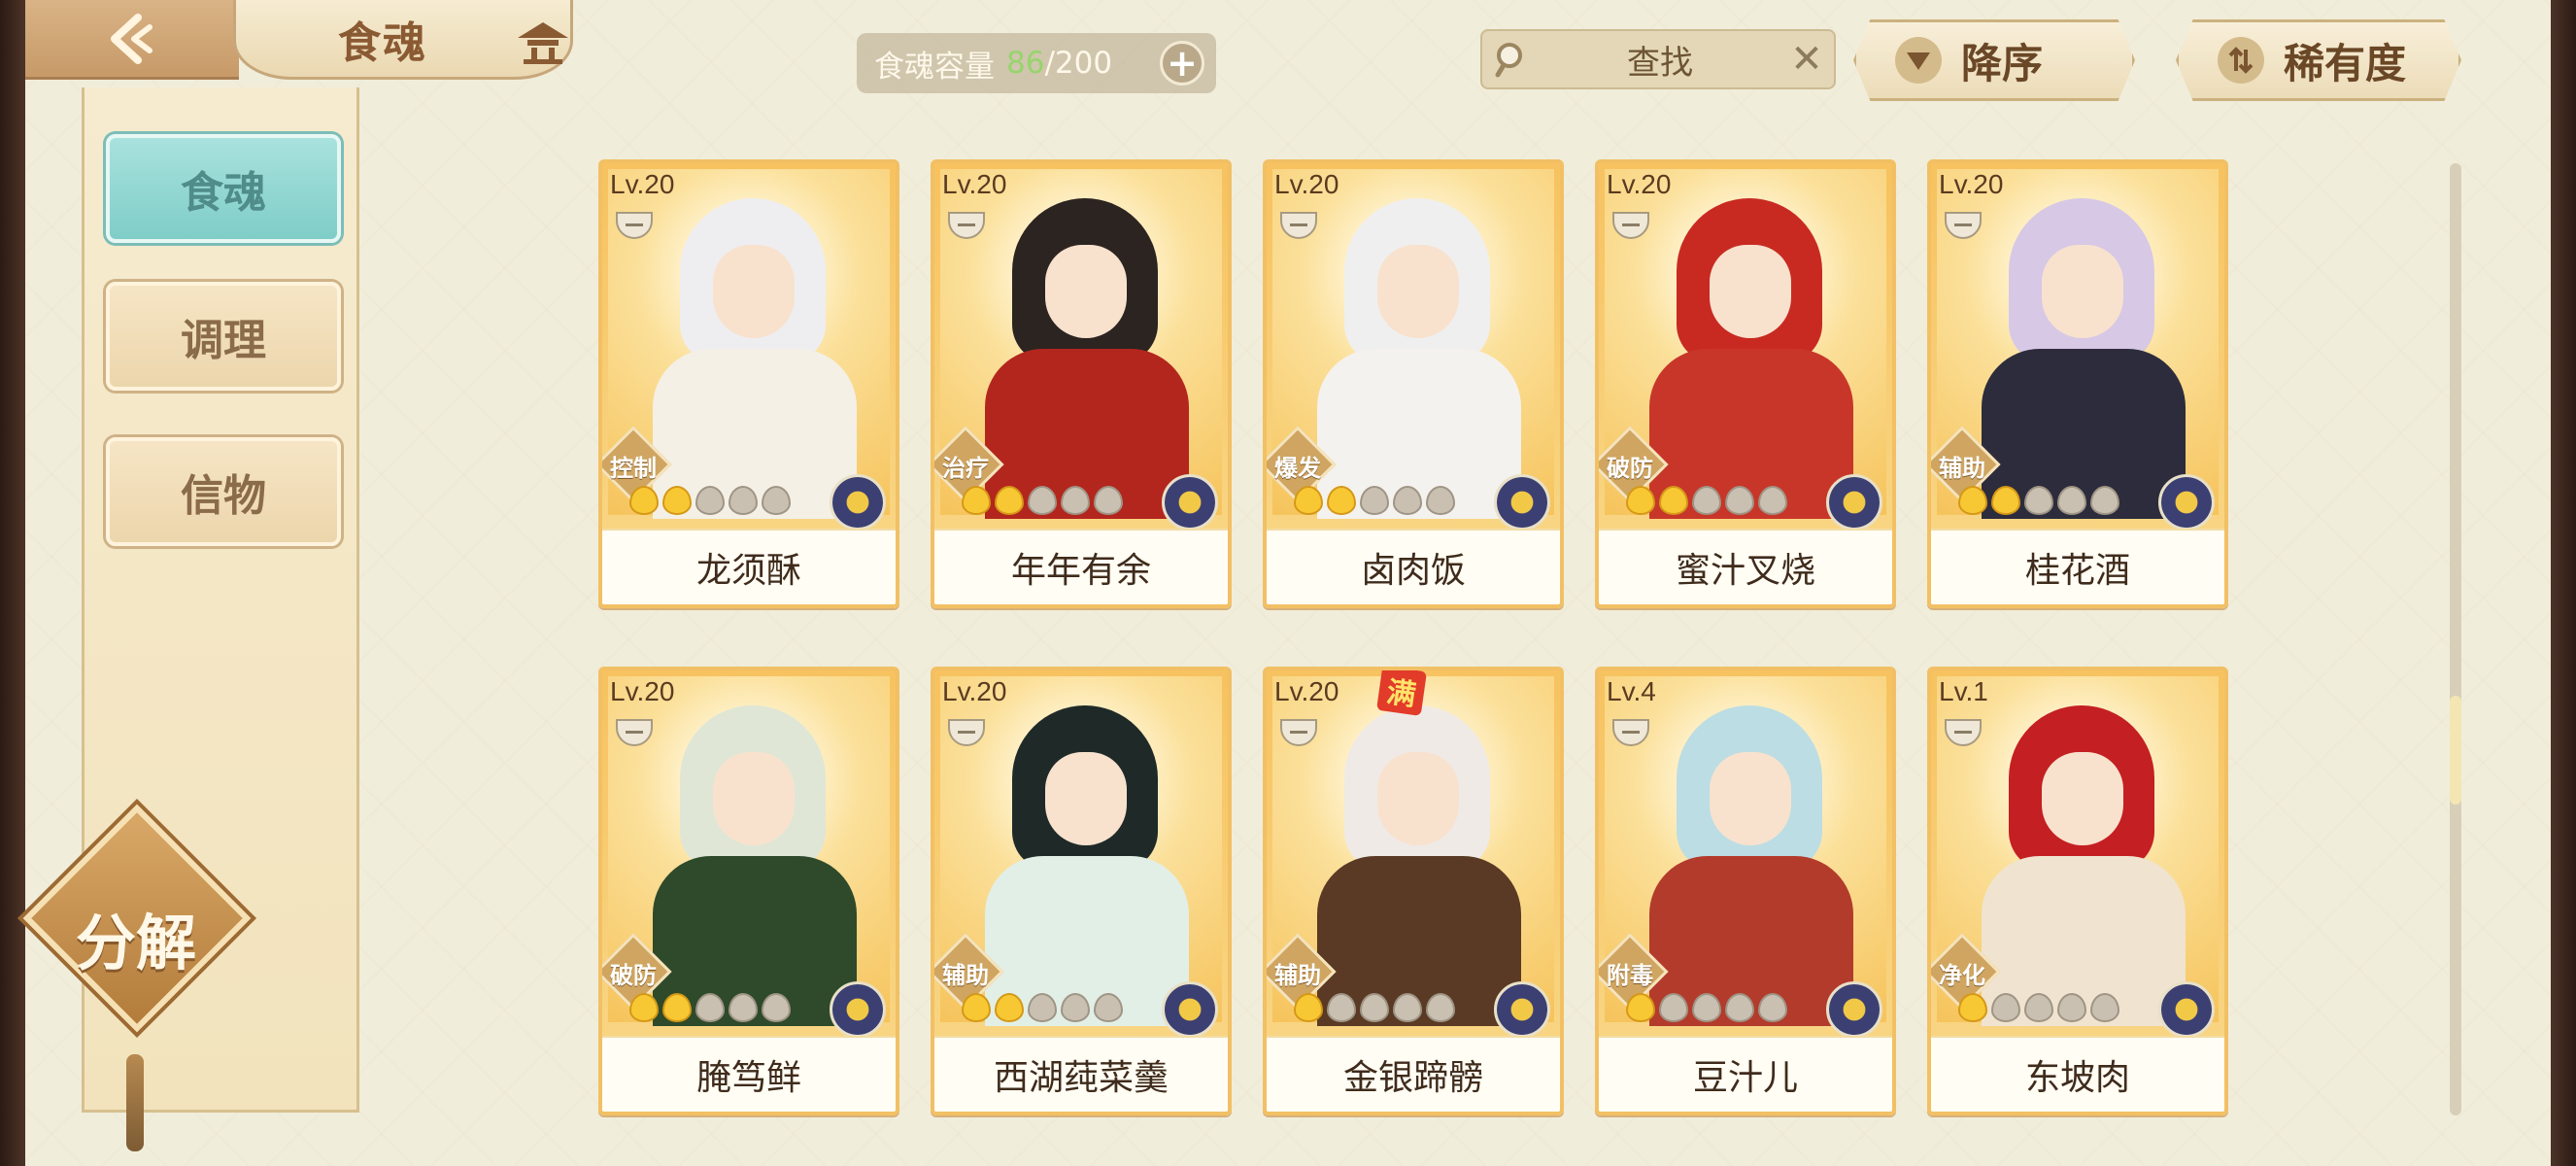 The width and height of the screenshot is (2576, 1166). I want to click on card-level: Lv.1, so click(1963, 691).